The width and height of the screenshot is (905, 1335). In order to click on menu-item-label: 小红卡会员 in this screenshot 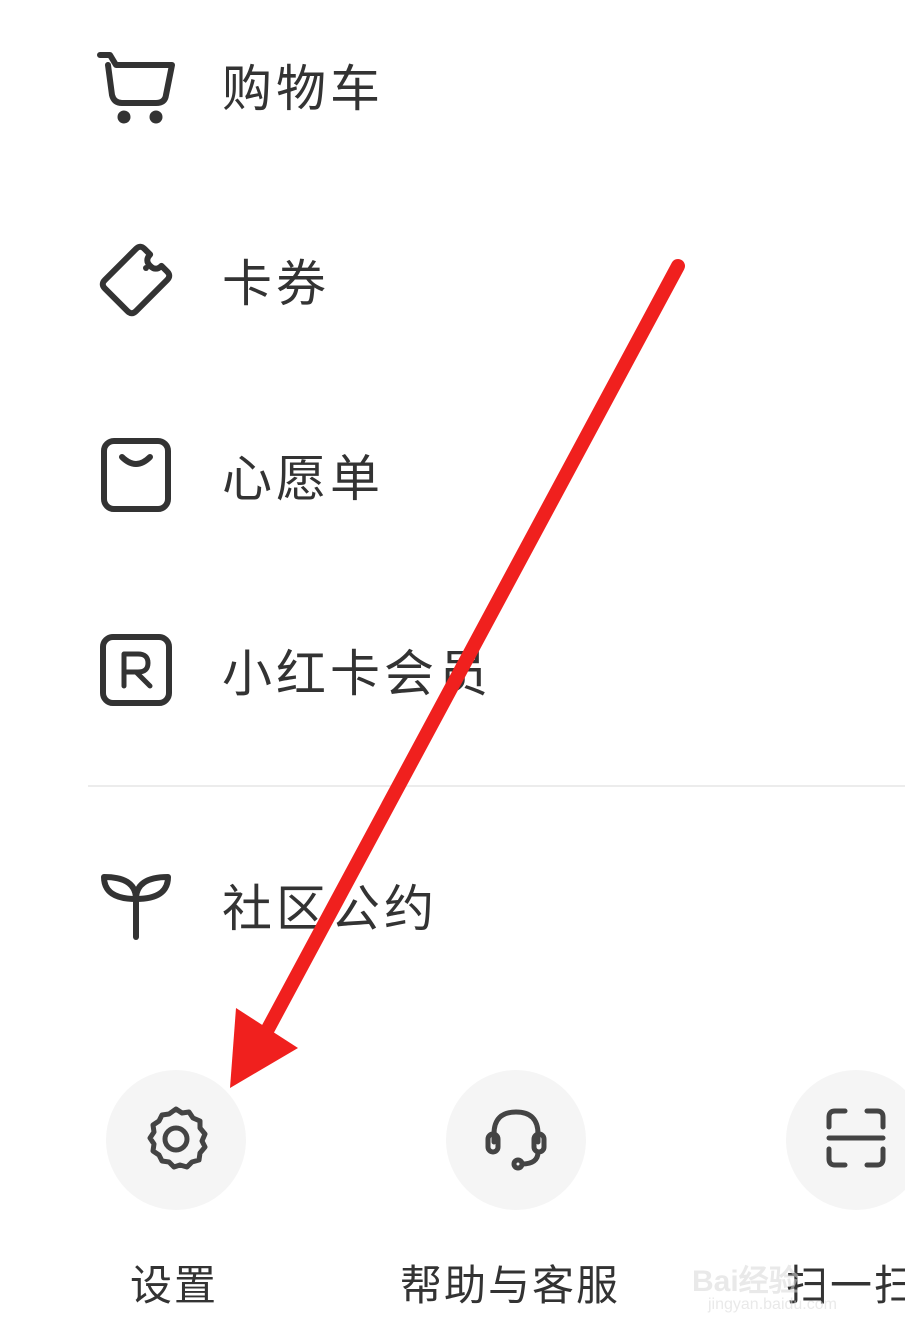, I will do `click(357, 674)`.